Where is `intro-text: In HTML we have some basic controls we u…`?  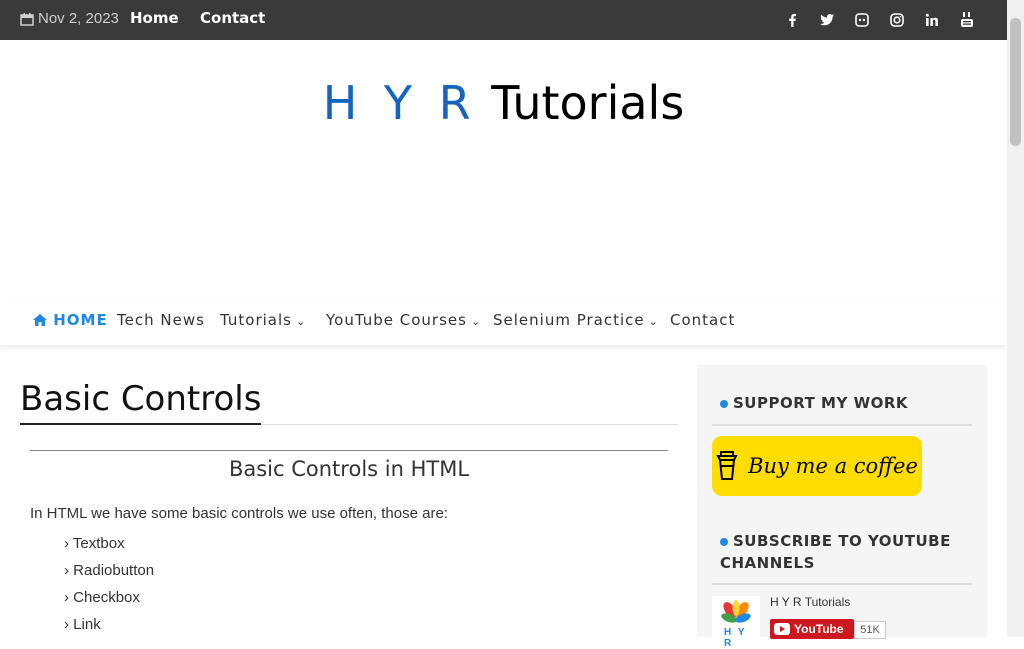
intro-text: In HTML we have some basic controls we u… is located at coordinates (239, 513).